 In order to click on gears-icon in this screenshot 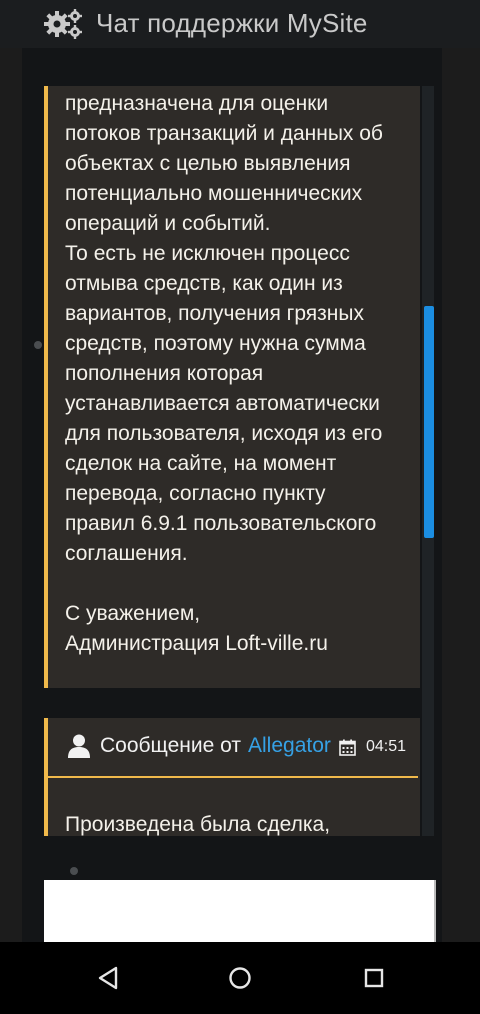, I will do `click(64, 23)`.